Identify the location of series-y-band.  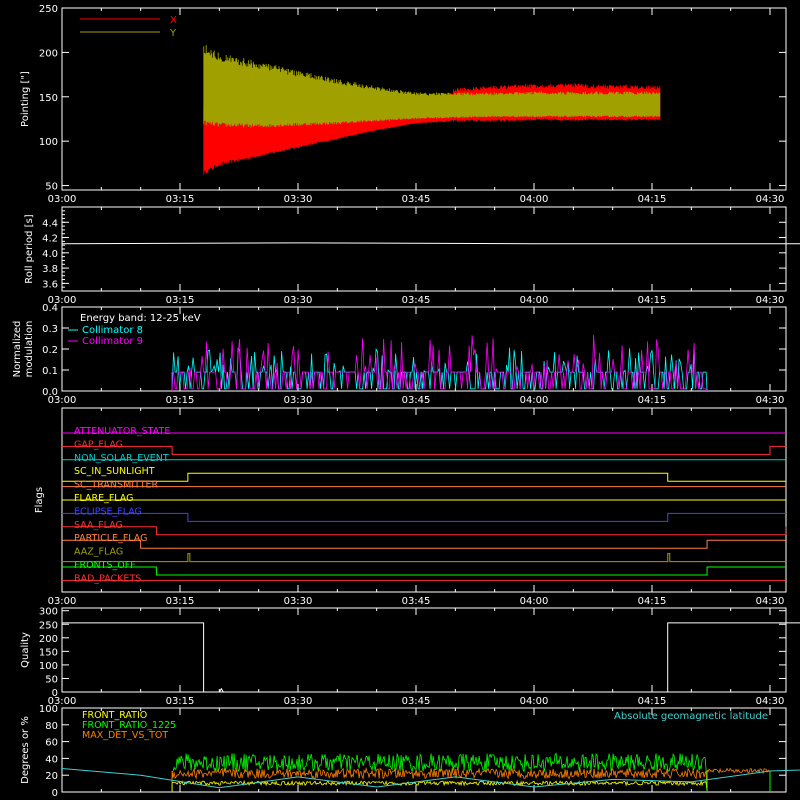
(432, 86).